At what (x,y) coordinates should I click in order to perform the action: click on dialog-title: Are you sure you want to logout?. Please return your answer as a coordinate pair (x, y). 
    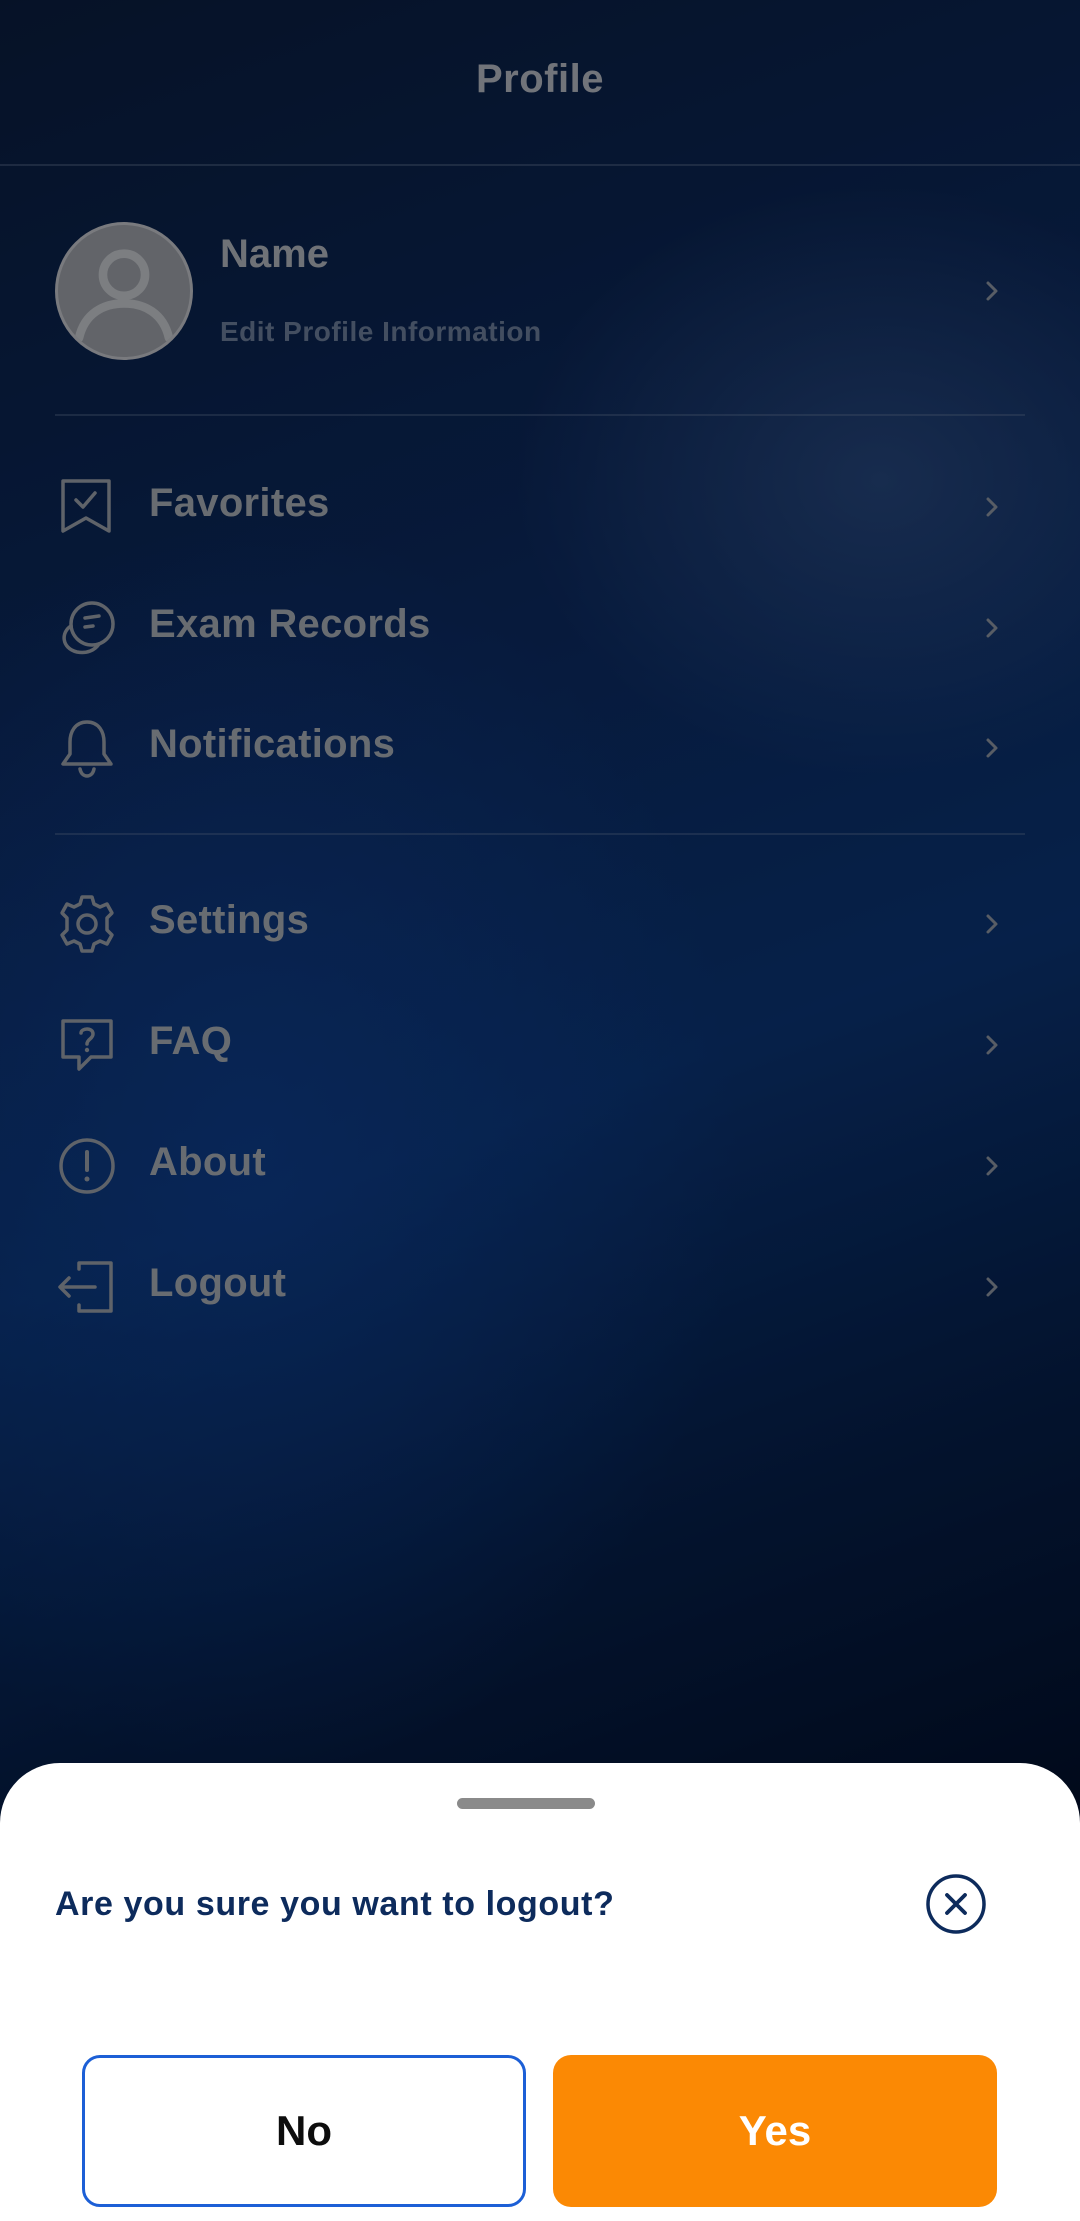
    Looking at the image, I should click on (335, 1904).